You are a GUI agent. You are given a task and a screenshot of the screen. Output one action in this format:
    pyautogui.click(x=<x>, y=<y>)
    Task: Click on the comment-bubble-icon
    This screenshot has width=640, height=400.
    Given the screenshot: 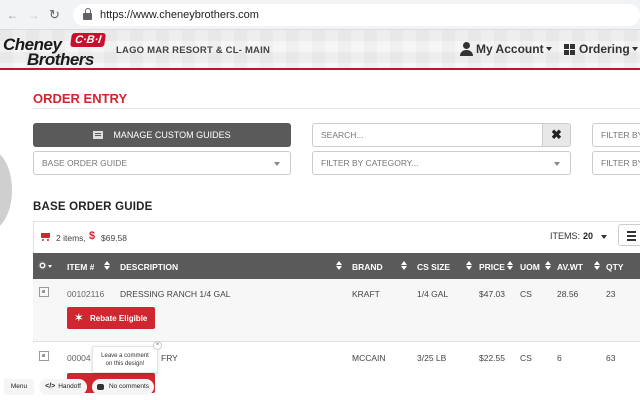 What is the action you would take?
    pyautogui.click(x=100, y=386)
    